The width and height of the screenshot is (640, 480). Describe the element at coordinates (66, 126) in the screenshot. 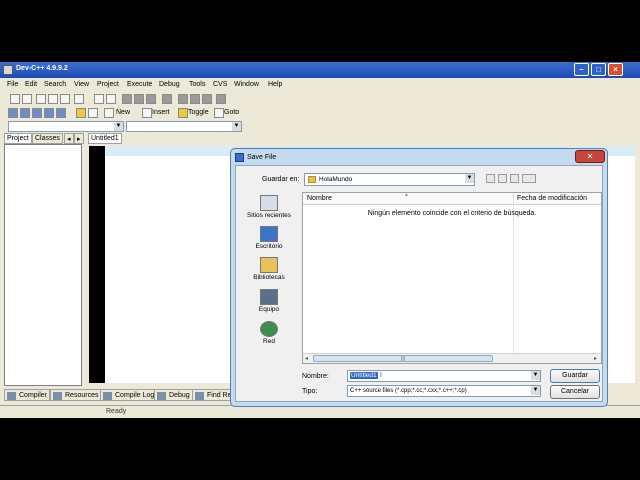

I see `class-combo: ▼` at that location.